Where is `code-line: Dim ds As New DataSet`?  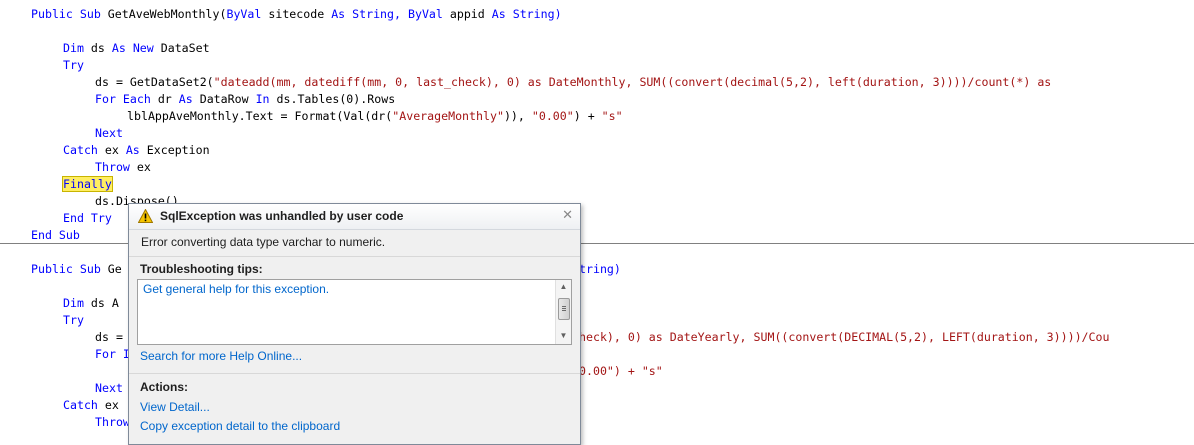
code-line: Dim ds As New DataSet is located at coordinates (136, 48).